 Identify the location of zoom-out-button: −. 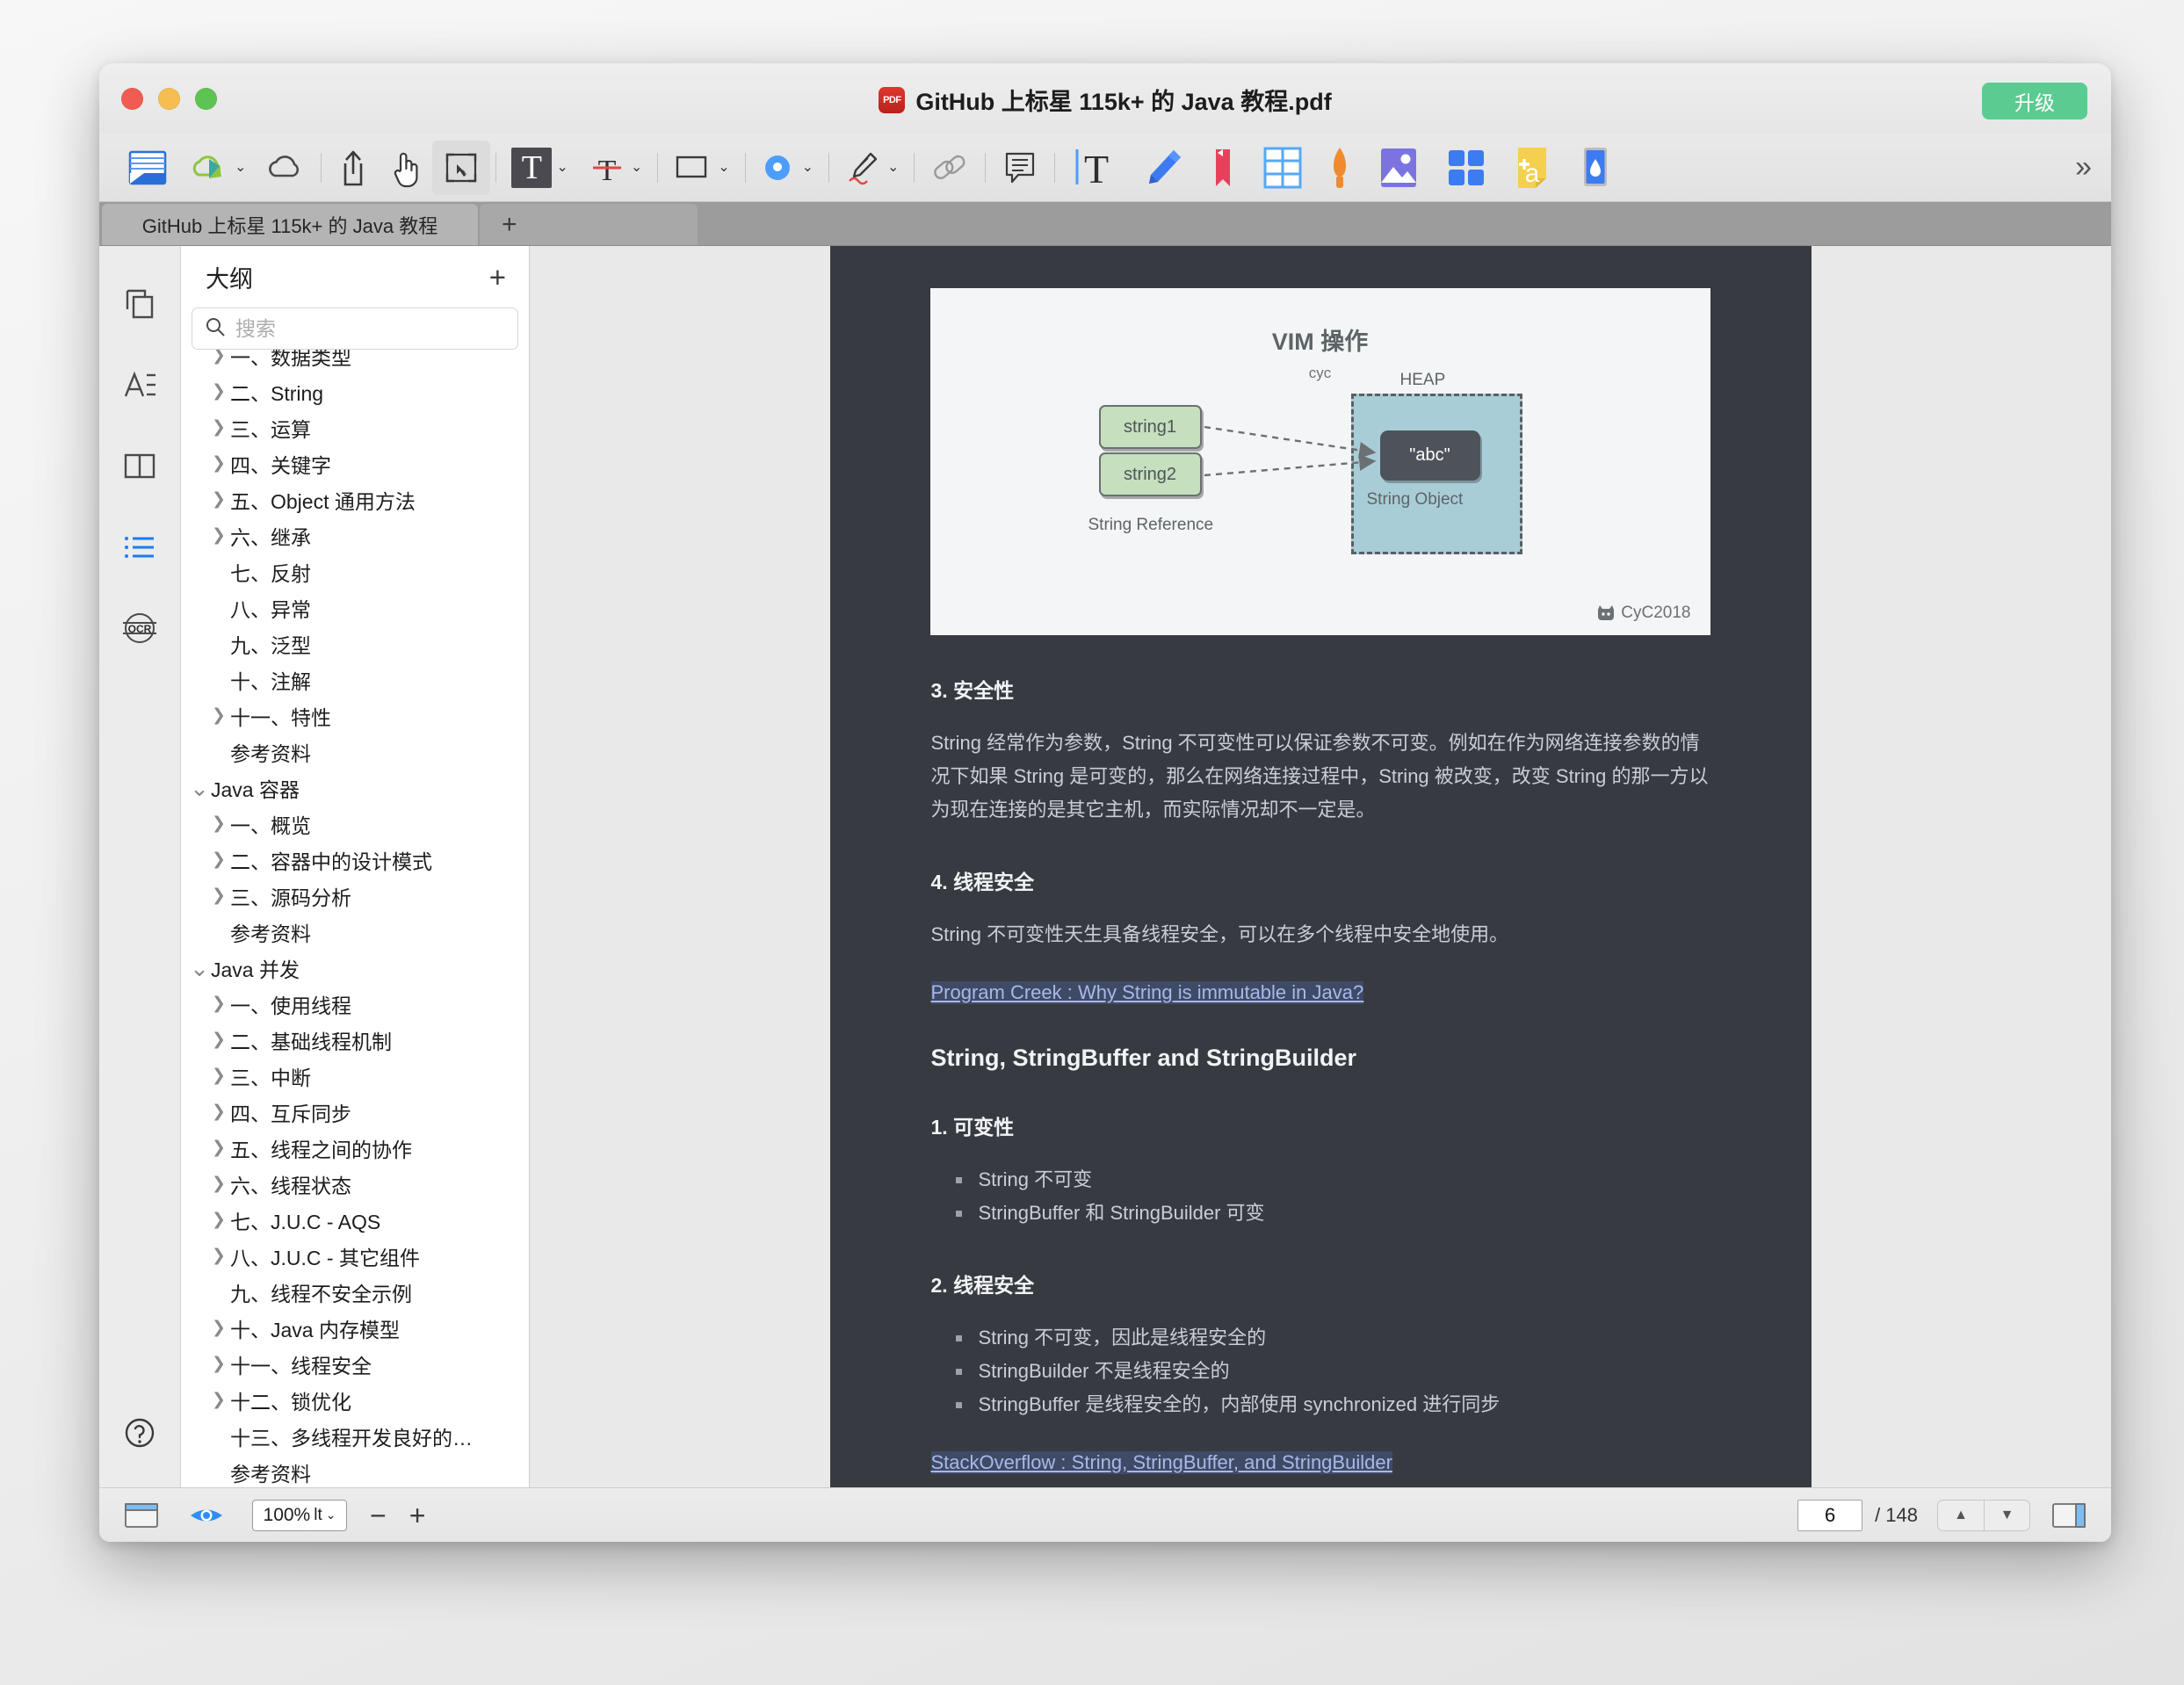
(378, 1515).